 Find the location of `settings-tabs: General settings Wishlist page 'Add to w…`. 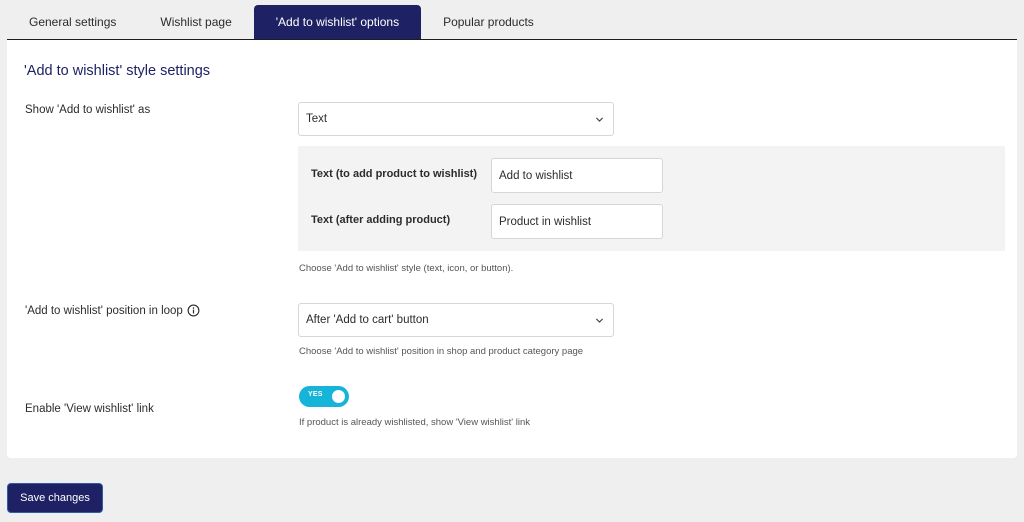

settings-tabs: General settings Wishlist page 'Add to w… is located at coordinates (512, 22).